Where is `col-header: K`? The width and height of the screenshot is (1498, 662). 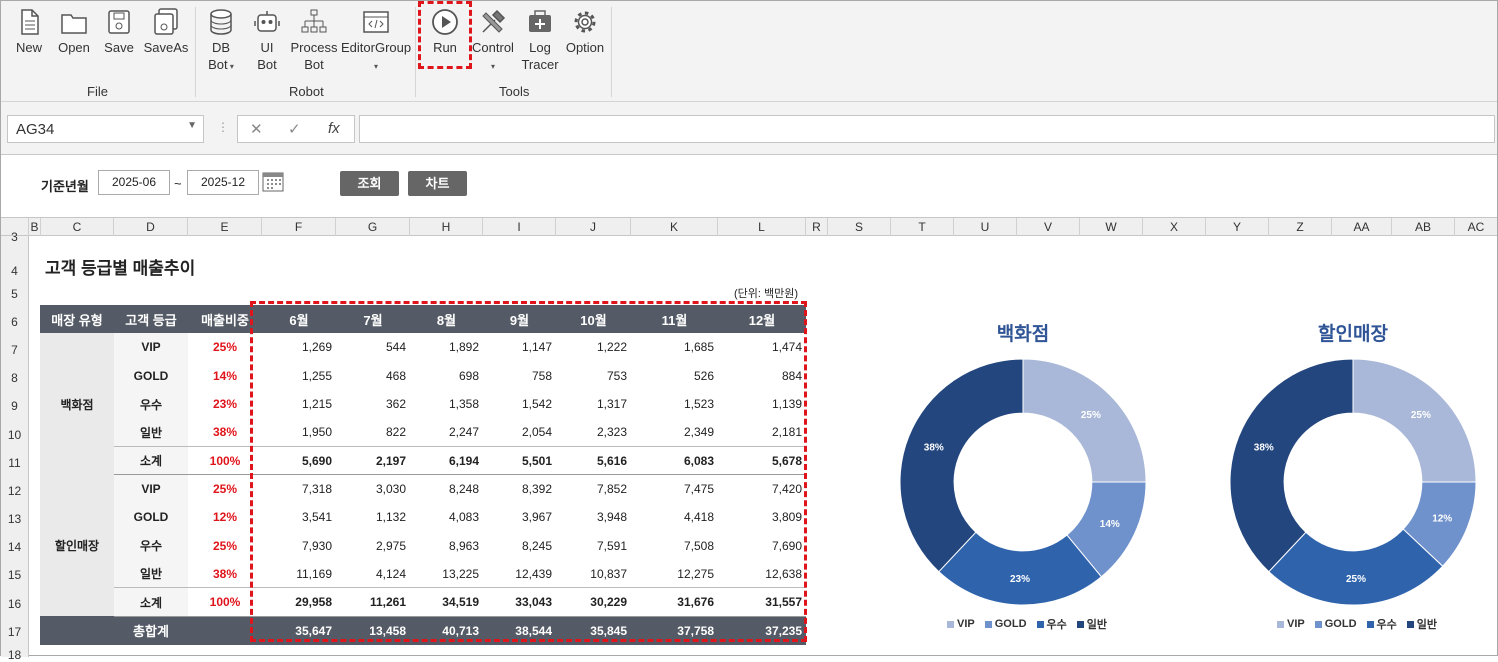
col-header: K is located at coordinates (674, 227).